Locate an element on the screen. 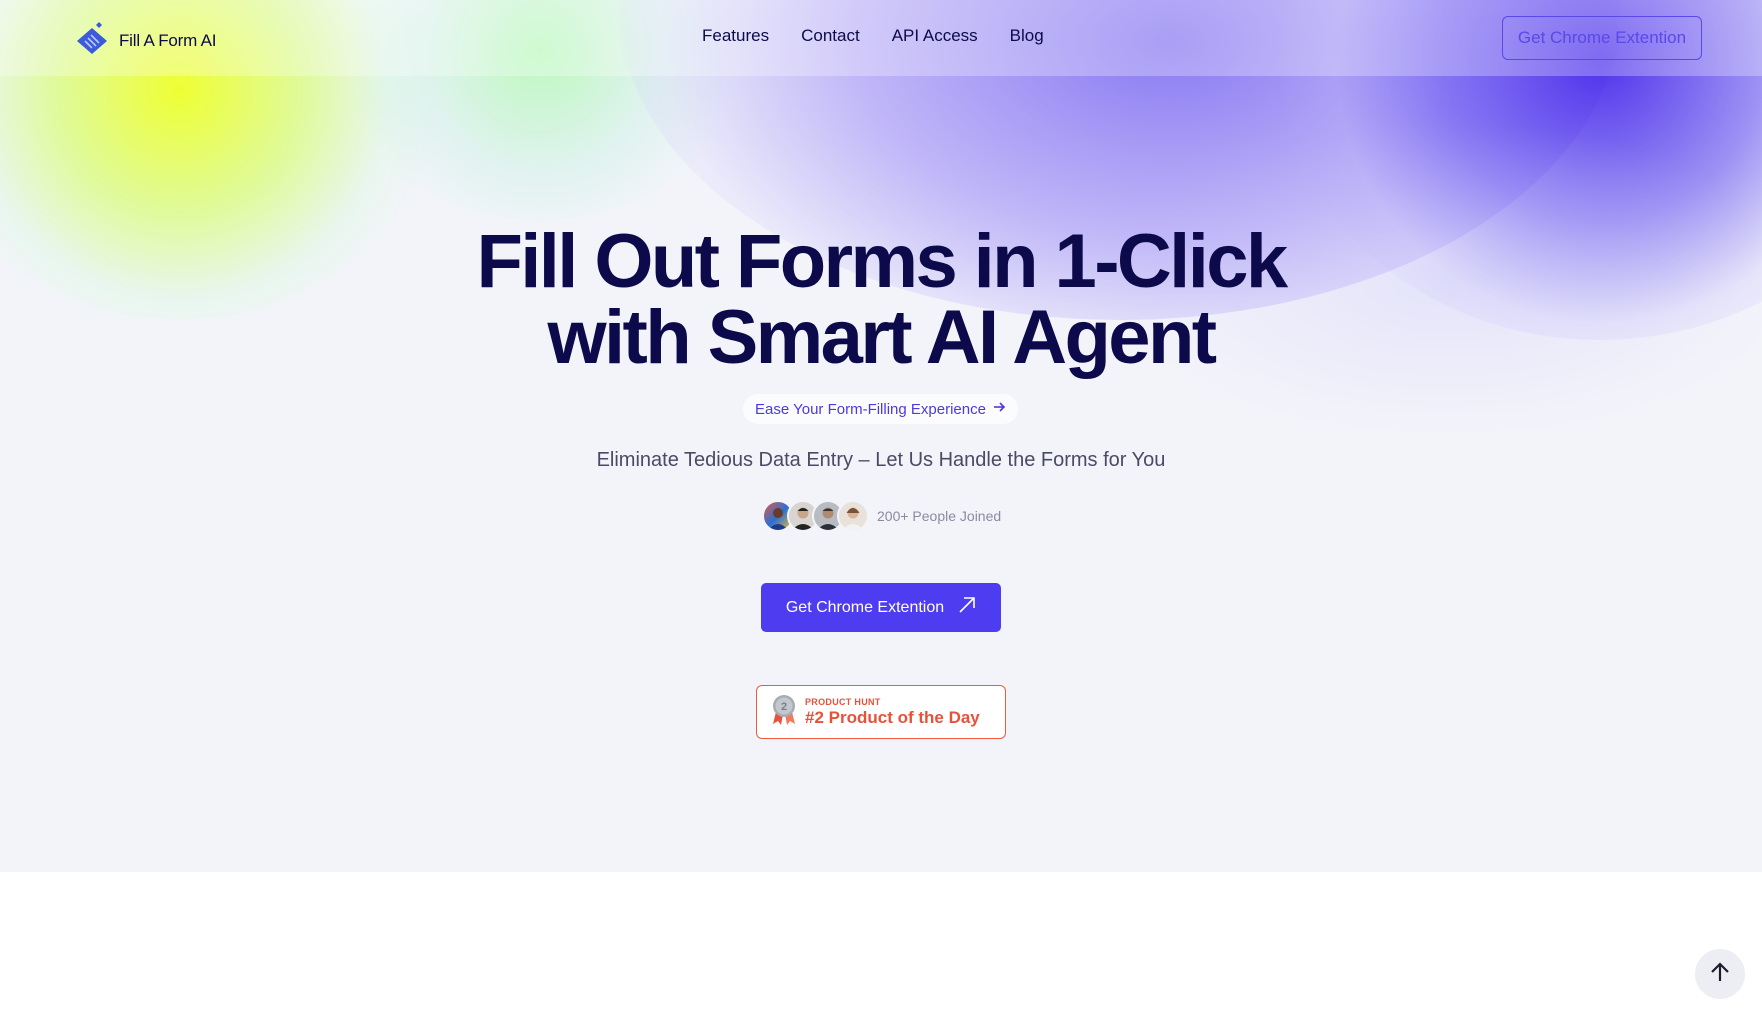 This screenshot has width=1762, height=1029. social-proof: 200+ People Joined is located at coordinates (881, 516).